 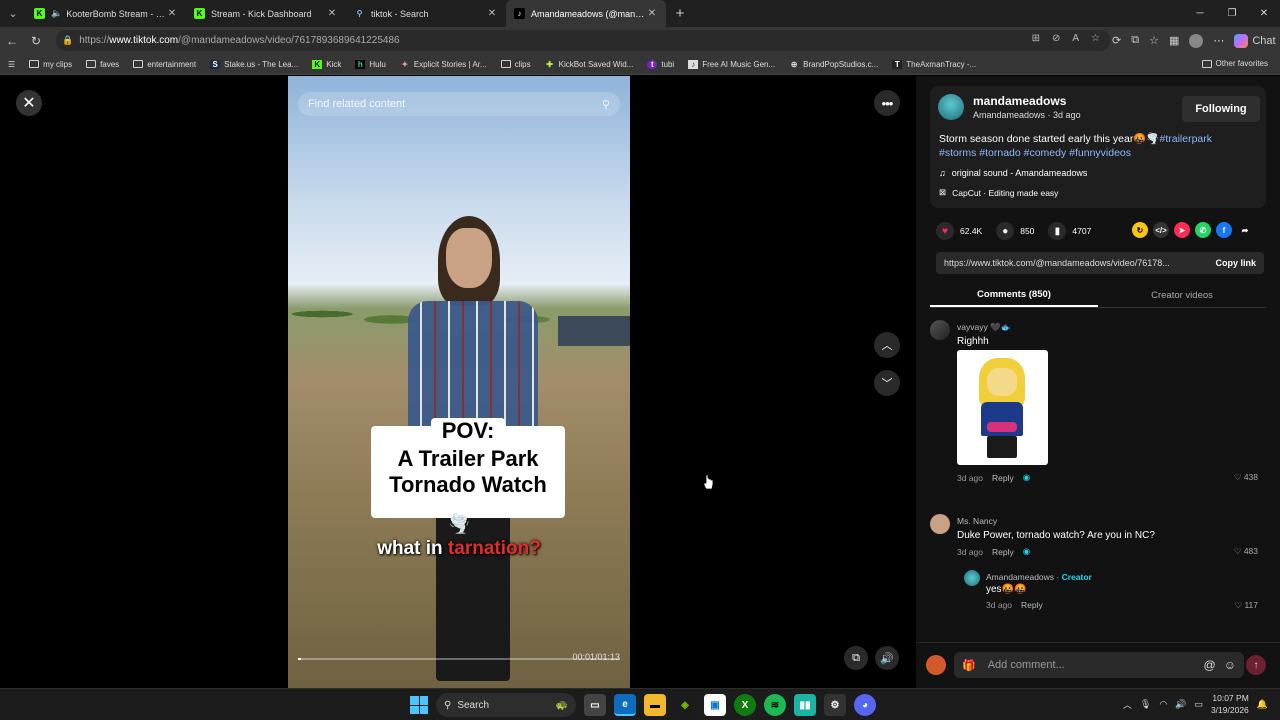 I want to click on close-video-button: ✕, so click(x=29, y=103).